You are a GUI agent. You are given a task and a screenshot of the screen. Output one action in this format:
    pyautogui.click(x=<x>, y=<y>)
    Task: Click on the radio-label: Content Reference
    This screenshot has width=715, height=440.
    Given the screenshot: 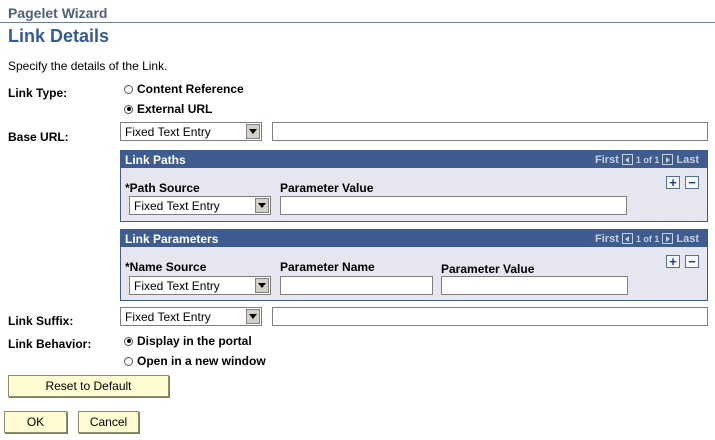 What is the action you would take?
    pyautogui.click(x=190, y=89)
    